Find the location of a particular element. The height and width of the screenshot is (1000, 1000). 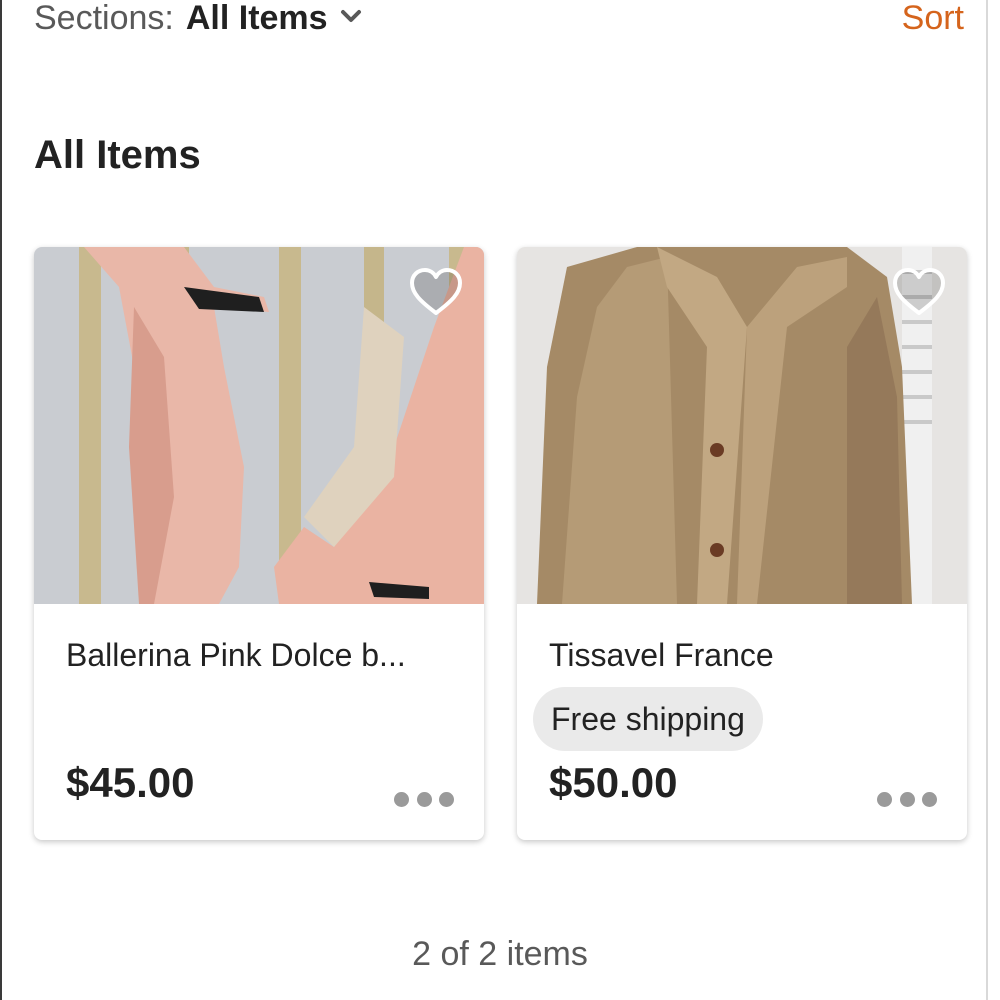

free-shipping-badge: Free shipping is located at coordinates (648, 719).